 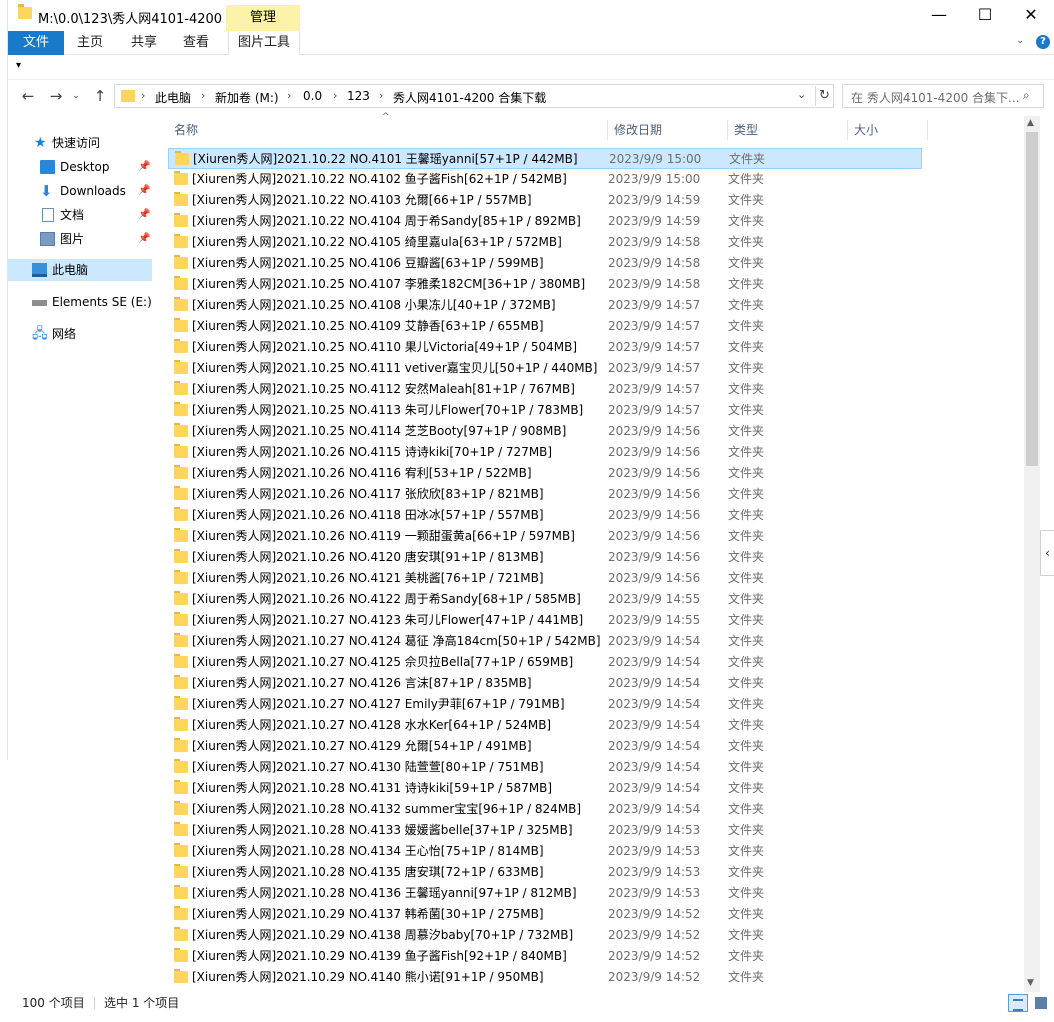 I want to click on nav-quick-access: ★ 快速访问, so click(x=80, y=143).